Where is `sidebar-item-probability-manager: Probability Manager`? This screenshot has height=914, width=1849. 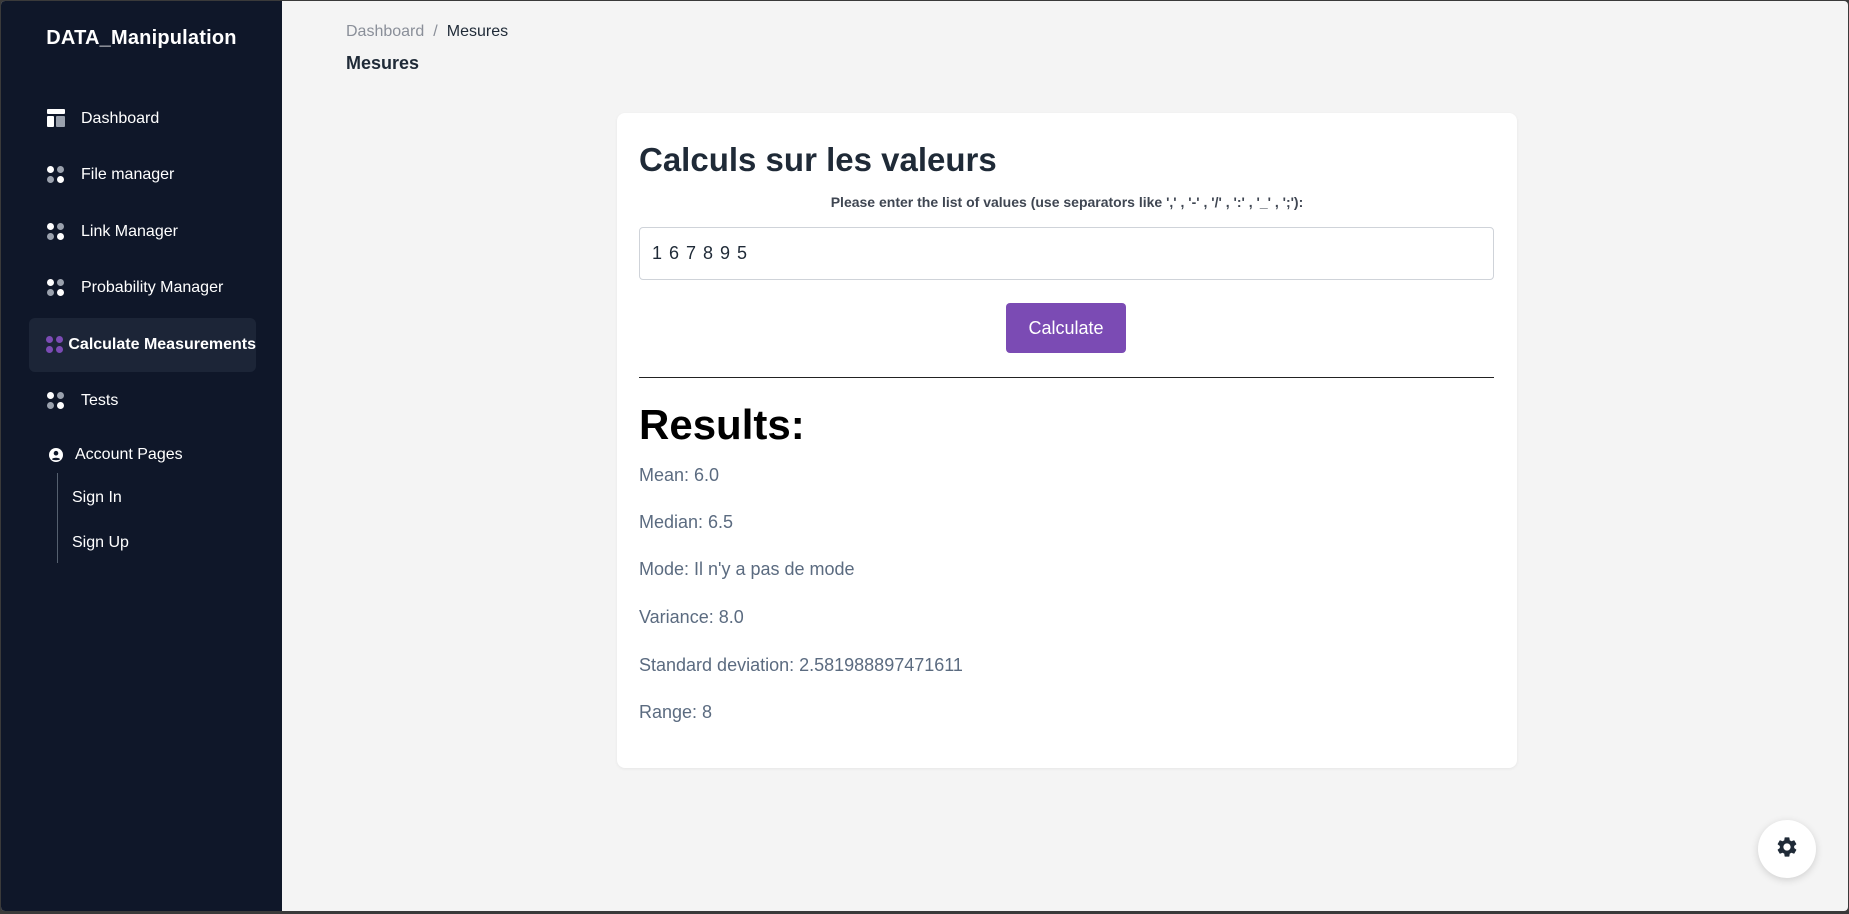
sidebar-item-probability-manager: Probability Manager is located at coordinates (142, 288).